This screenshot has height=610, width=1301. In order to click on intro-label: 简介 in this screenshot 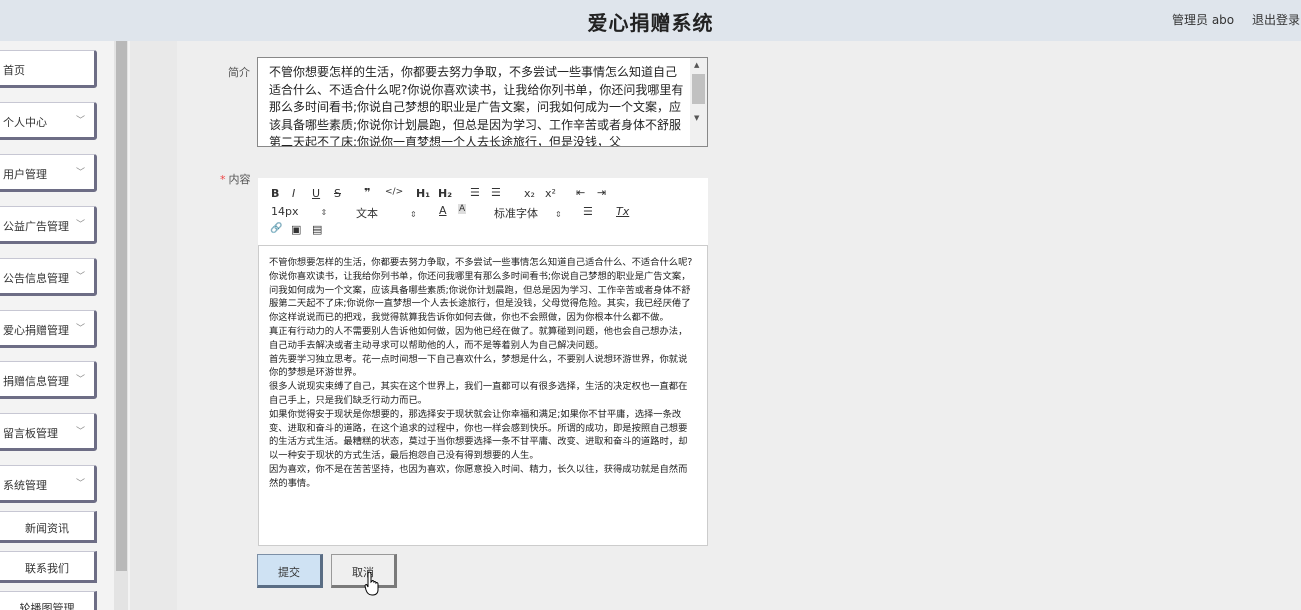, I will do `click(239, 72)`.